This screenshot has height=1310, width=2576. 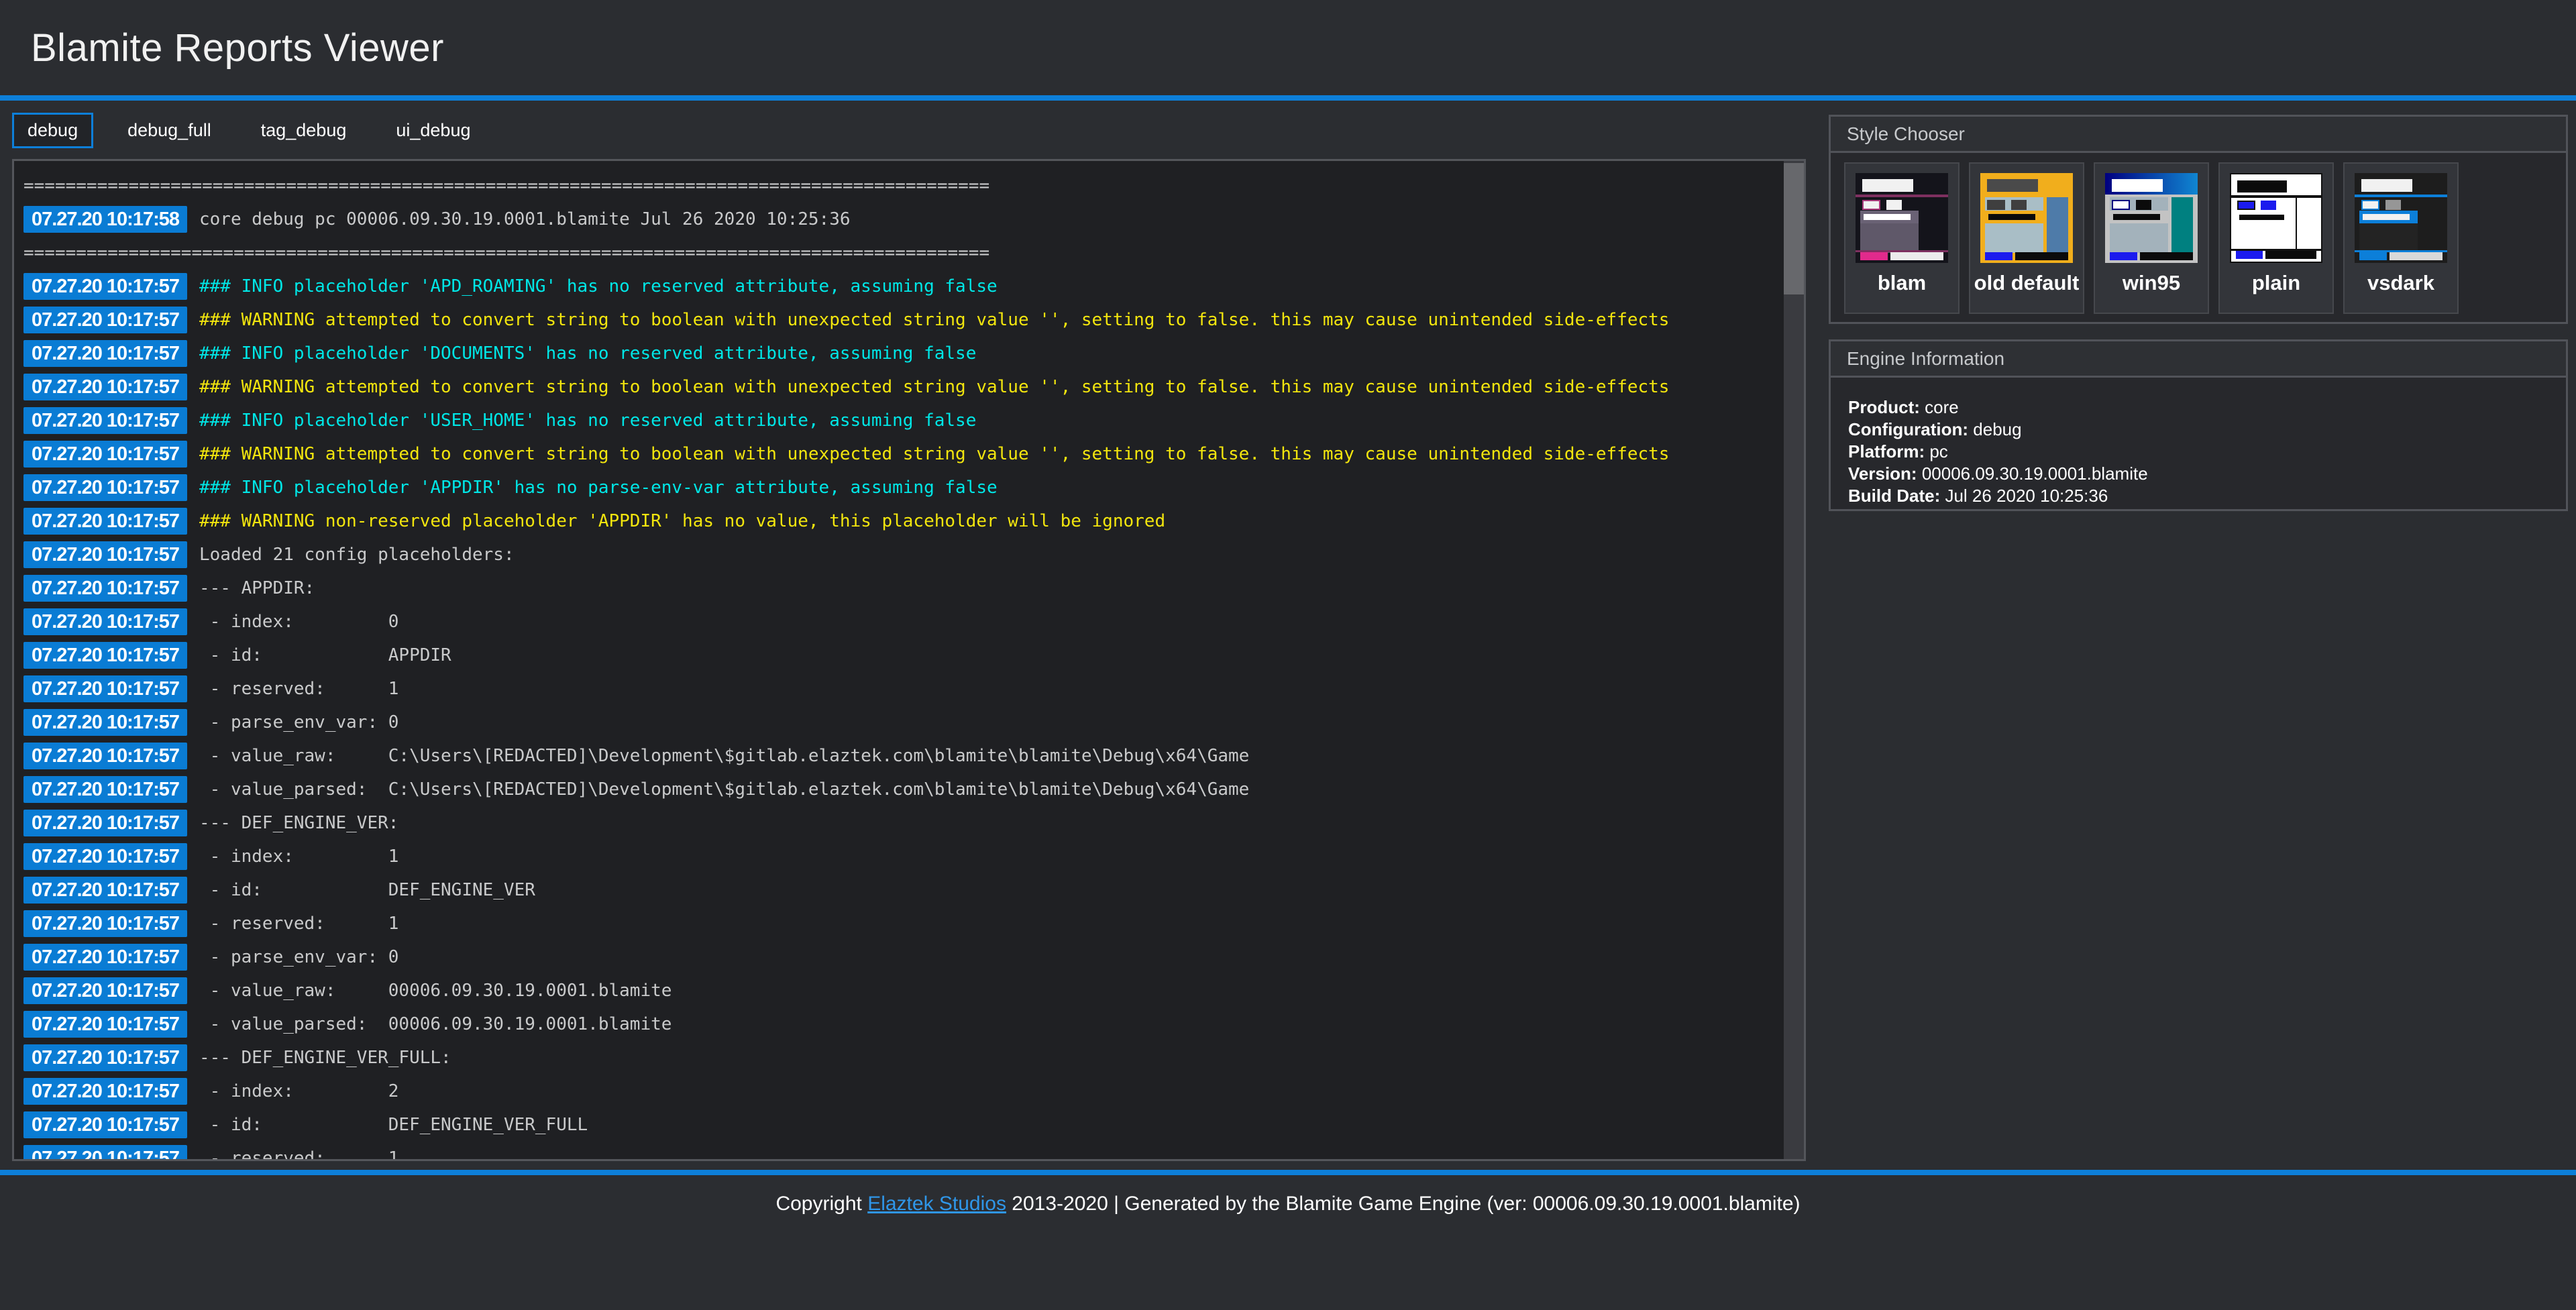 I want to click on preview-sidebar, so click(x=2306, y=225).